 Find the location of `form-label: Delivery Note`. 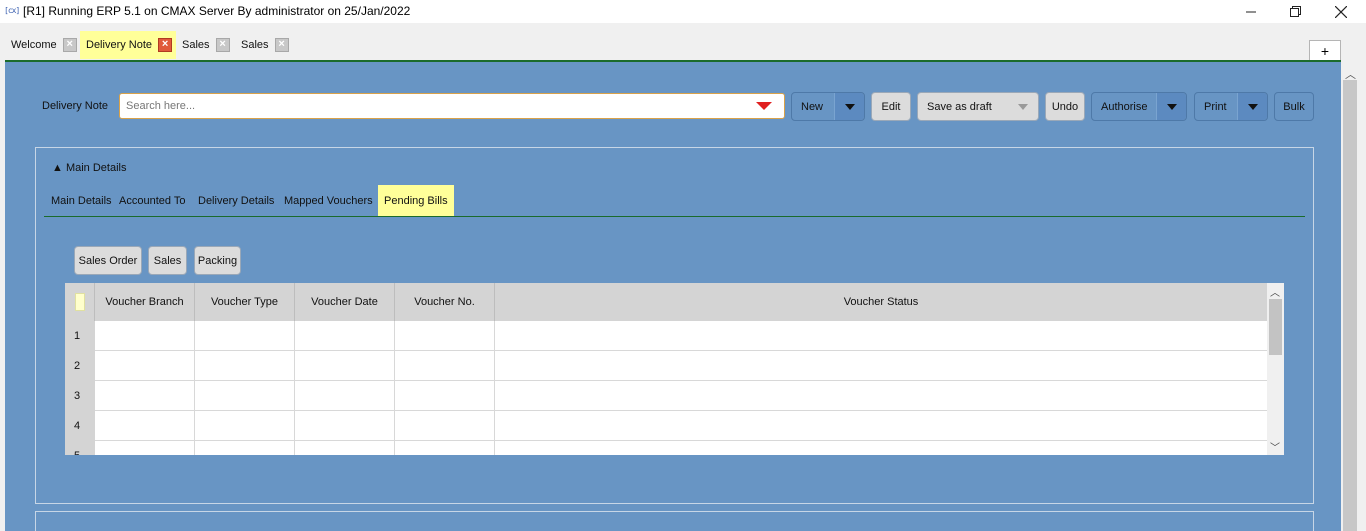

form-label: Delivery Note is located at coordinates (75, 106).